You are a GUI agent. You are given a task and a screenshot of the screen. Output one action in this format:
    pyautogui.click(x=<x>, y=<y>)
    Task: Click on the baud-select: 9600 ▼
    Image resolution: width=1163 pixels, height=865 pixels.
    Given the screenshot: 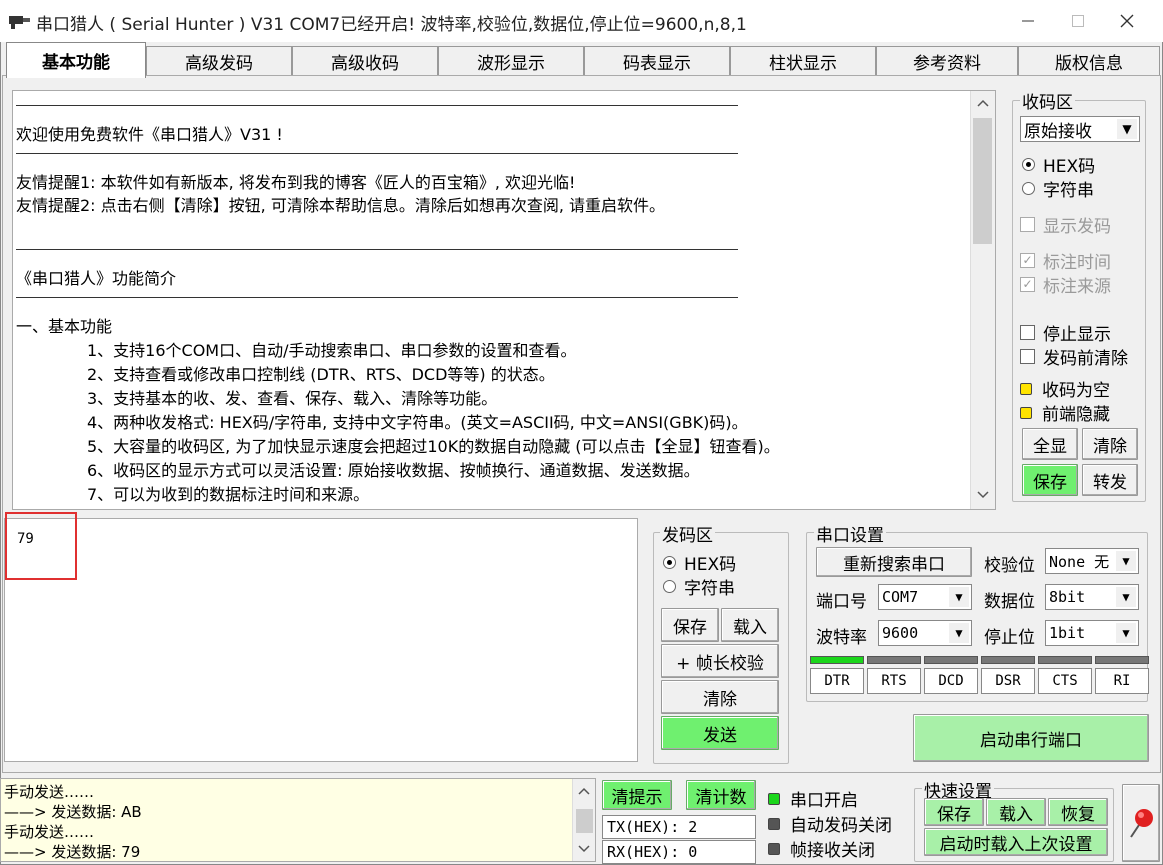 What is the action you would take?
    pyautogui.click(x=925, y=633)
    